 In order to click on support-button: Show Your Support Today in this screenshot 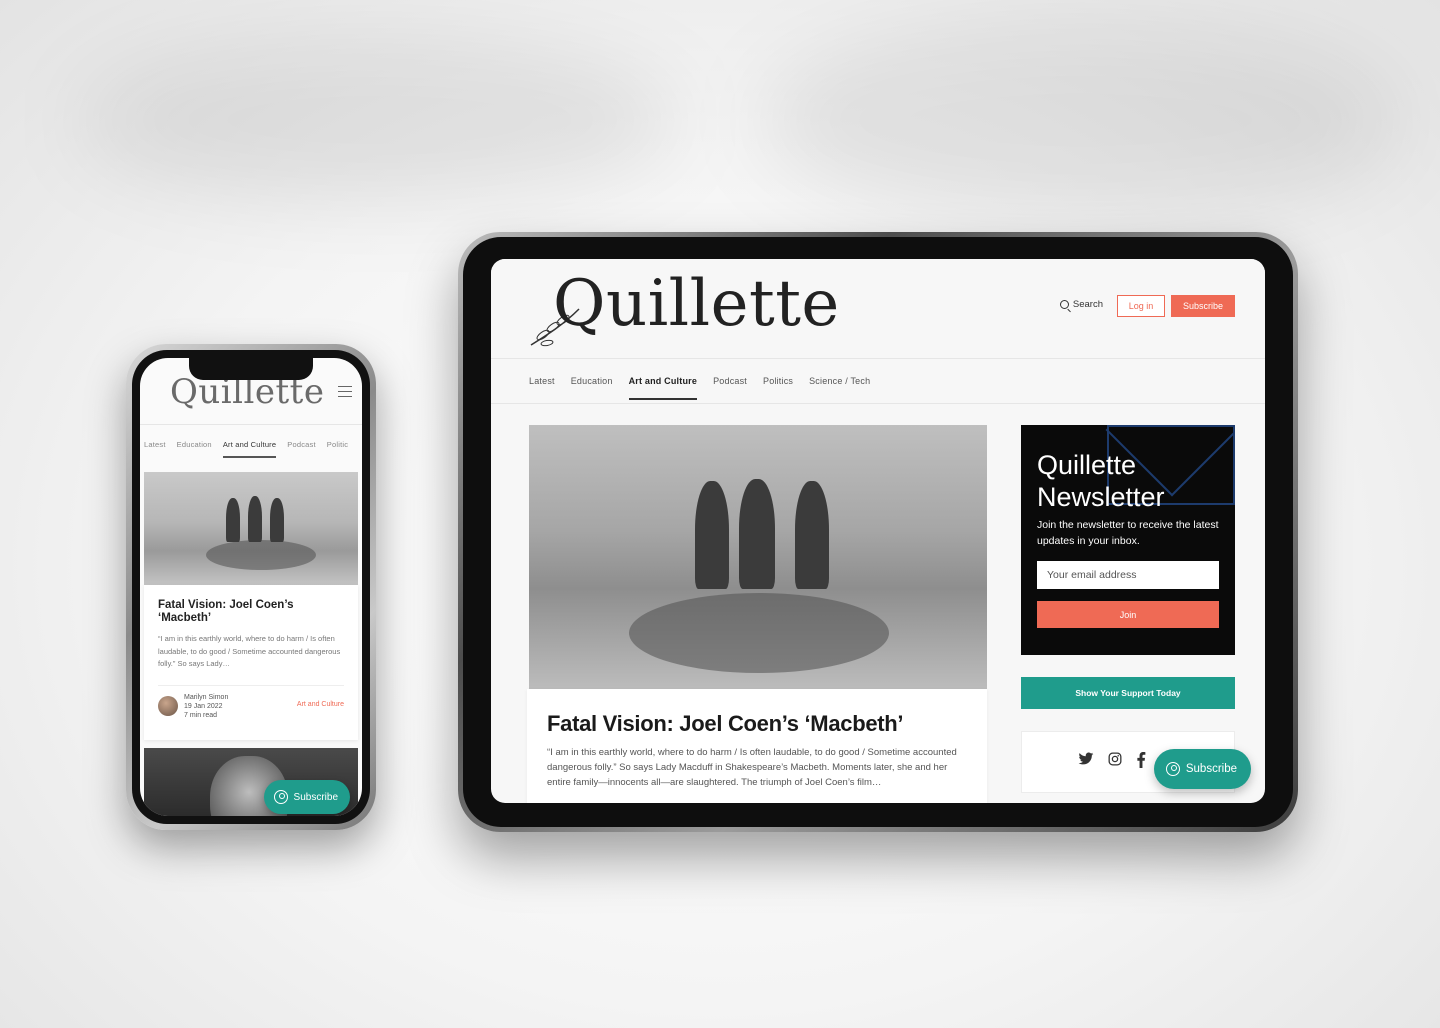, I will do `click(1128, 693)`.